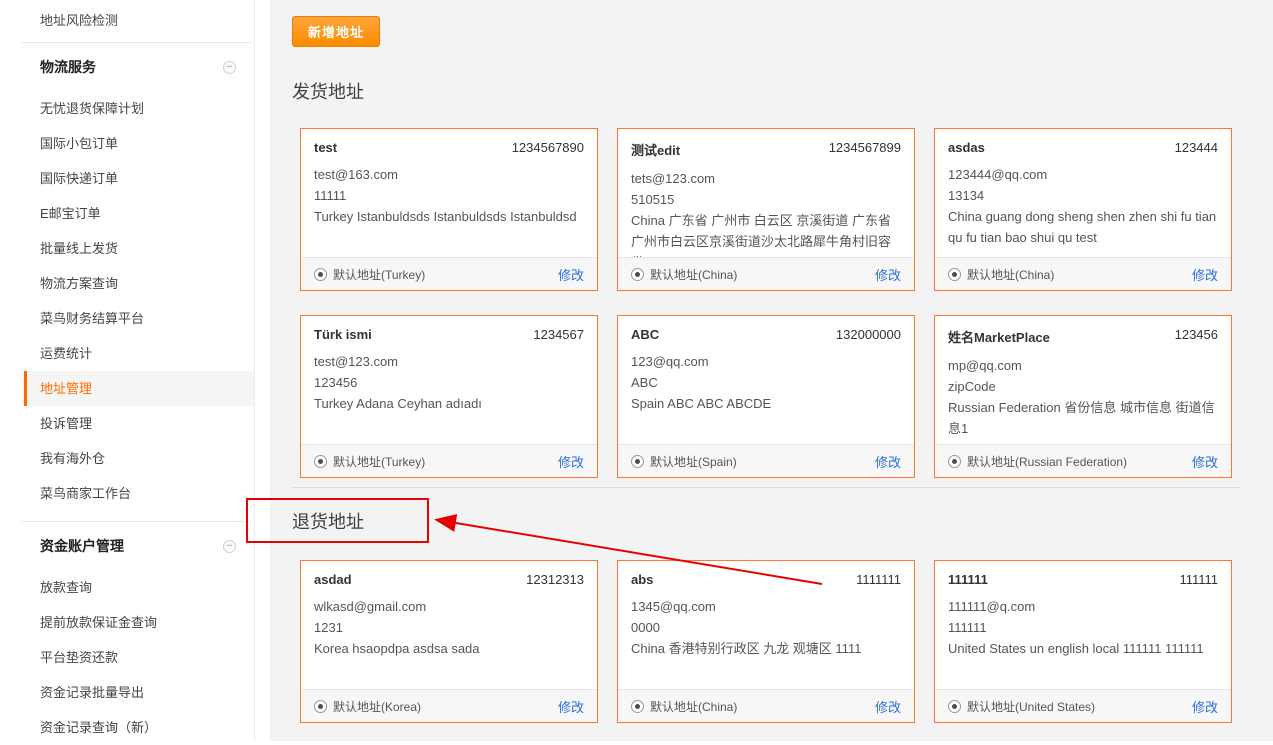  Describe the element at coordinates (1196, 334) in the screenshot. I see `address-phone: 123456` at that location.